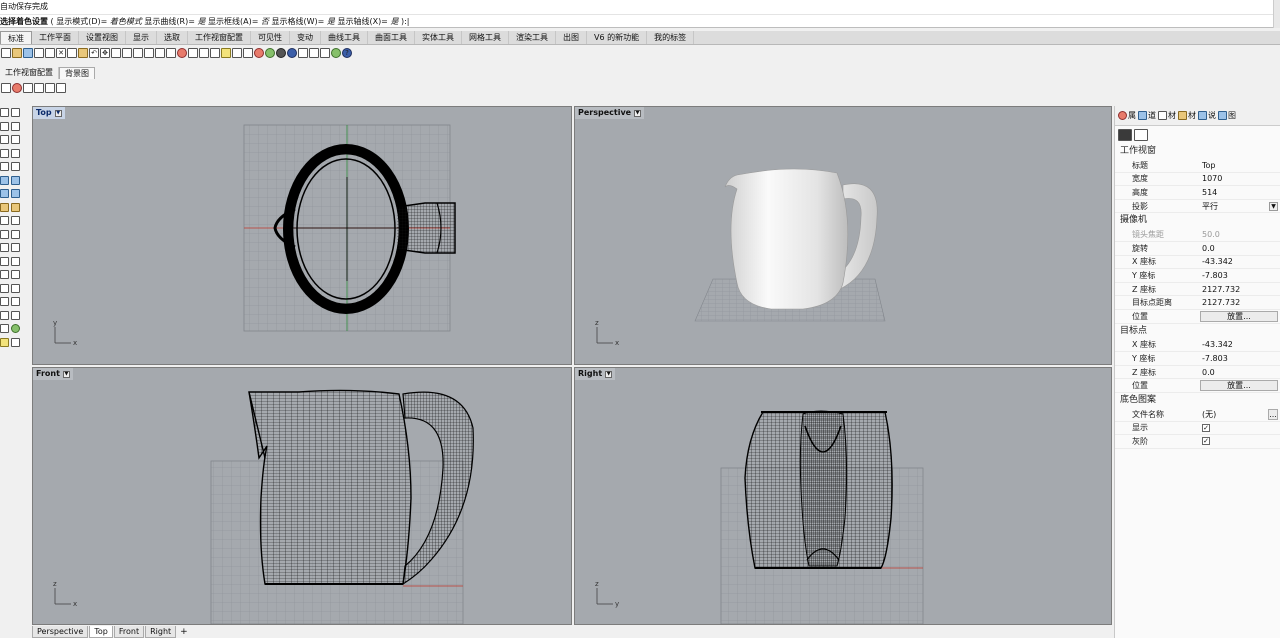  I want to click on point-icon, so click(4, 112).